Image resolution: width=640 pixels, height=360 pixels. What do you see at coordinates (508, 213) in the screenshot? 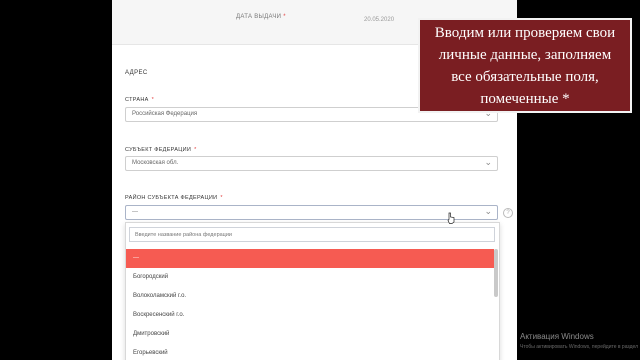
I see `help-icon: ?` at bounding box center [508, 213].